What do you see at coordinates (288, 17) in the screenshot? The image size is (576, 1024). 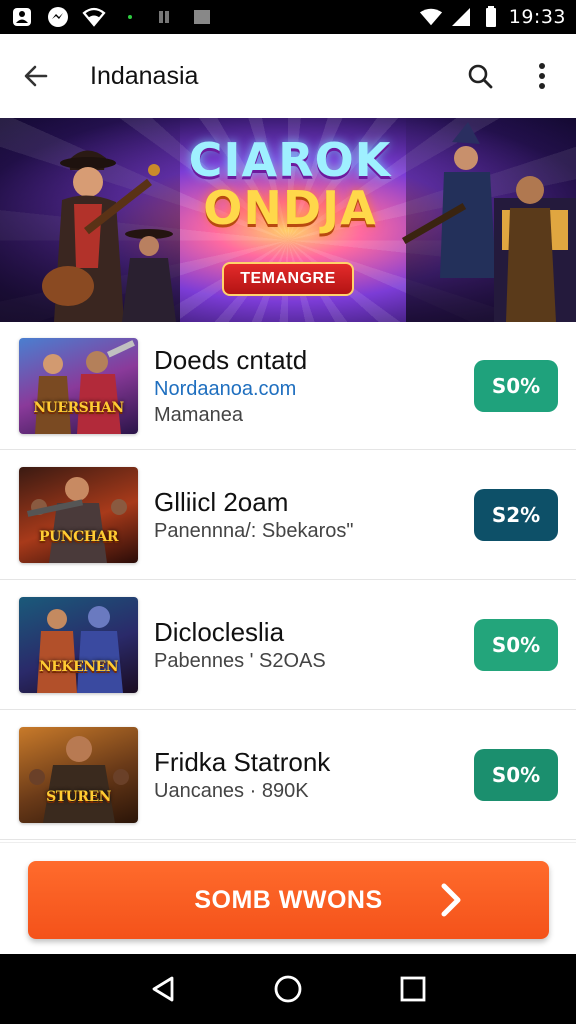 I see `status-bar: 19:33` at bounding box center [288, 17].